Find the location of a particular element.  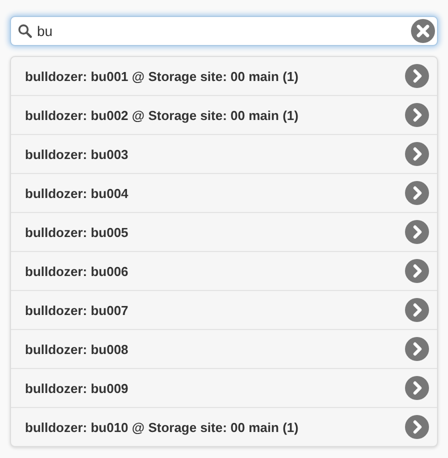

result-item: bulldozer: bu009 is located at coordinates (224, 387).